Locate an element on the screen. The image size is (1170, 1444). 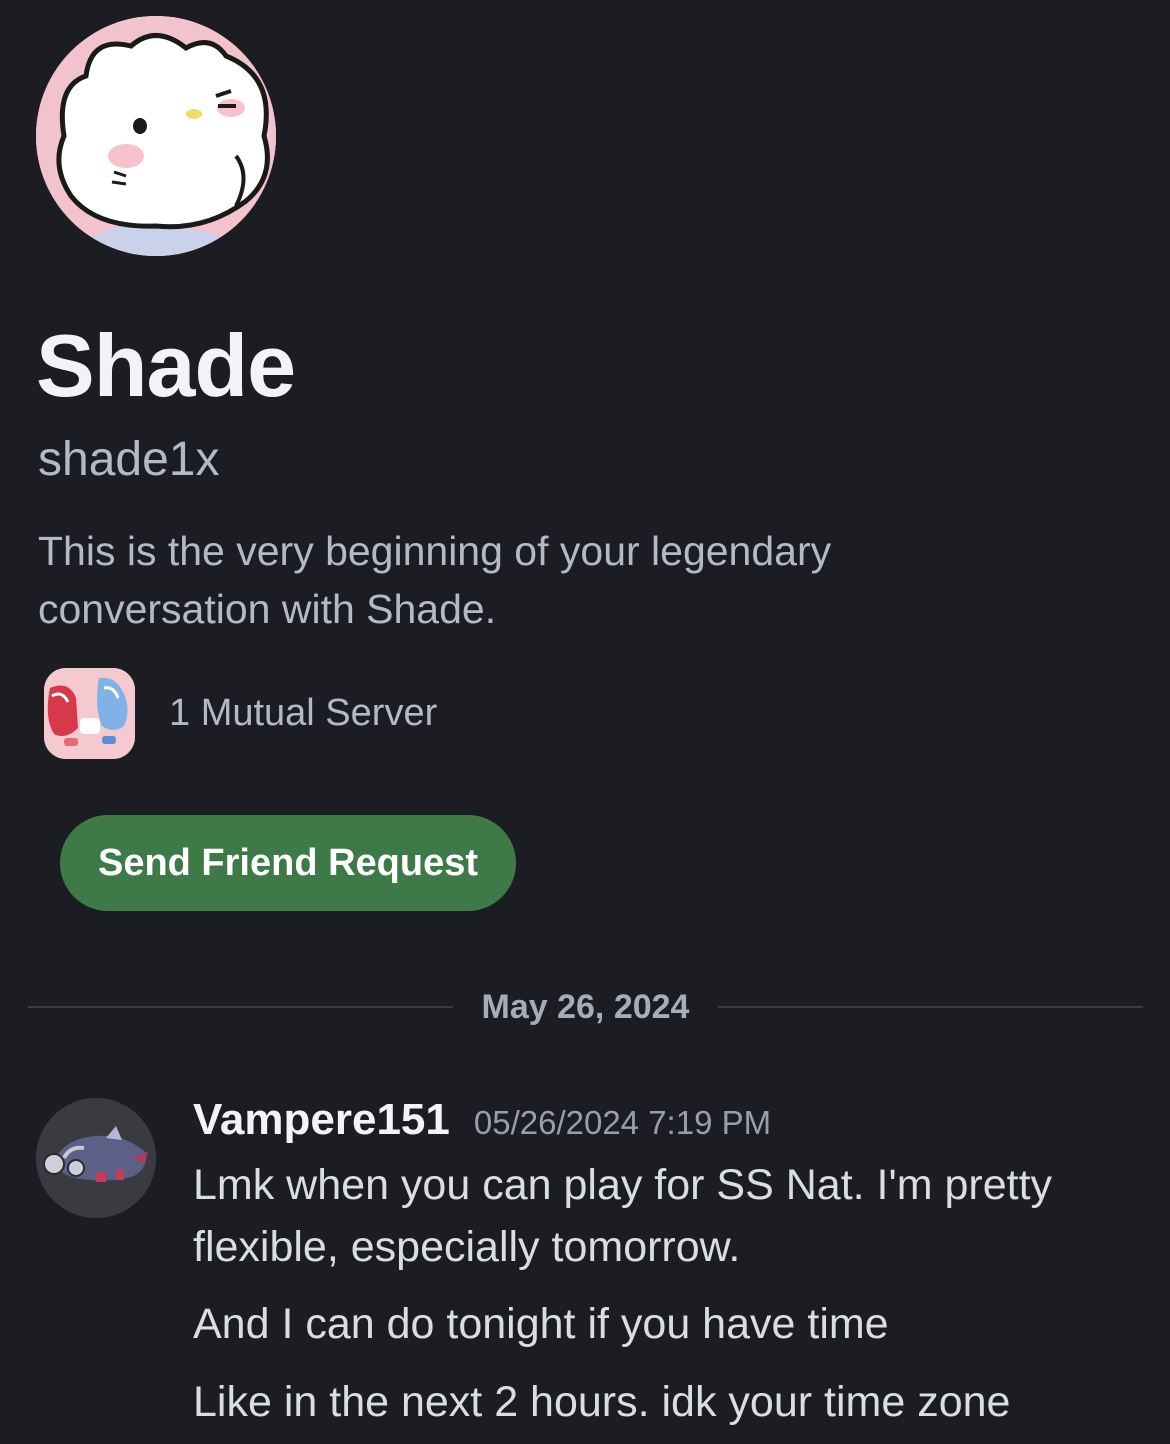
date-divider-label: May 26, 2024 is located at coordinates (585, 1007).